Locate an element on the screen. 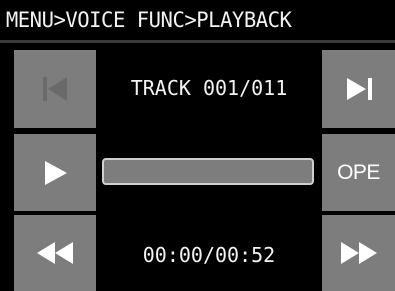 The image size is (395, 291). track-counter: TRACK 001/011 is located at coordinates (209, 88).